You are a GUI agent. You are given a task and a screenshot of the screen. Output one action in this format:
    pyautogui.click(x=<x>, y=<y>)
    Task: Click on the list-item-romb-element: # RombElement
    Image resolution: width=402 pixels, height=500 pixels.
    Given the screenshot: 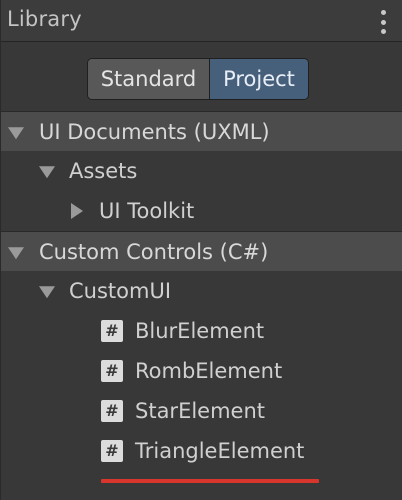 What is the action you would take?
    pyautogui.click(x=201, y=371)
    